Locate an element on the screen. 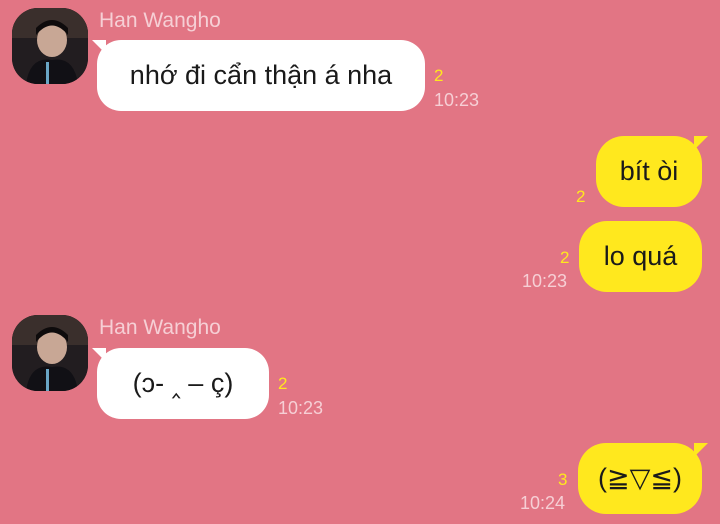 This screenshot has height=524, width=720. message-bubble-outgoing: lo quá is located at coordinates (640, 256).